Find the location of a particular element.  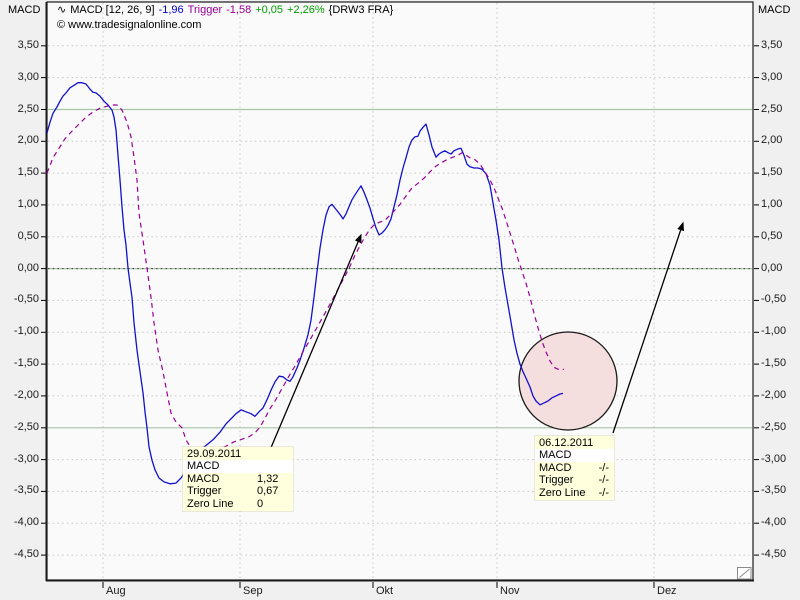

wave-icon: ∿ is located at coordinates (62, 10).